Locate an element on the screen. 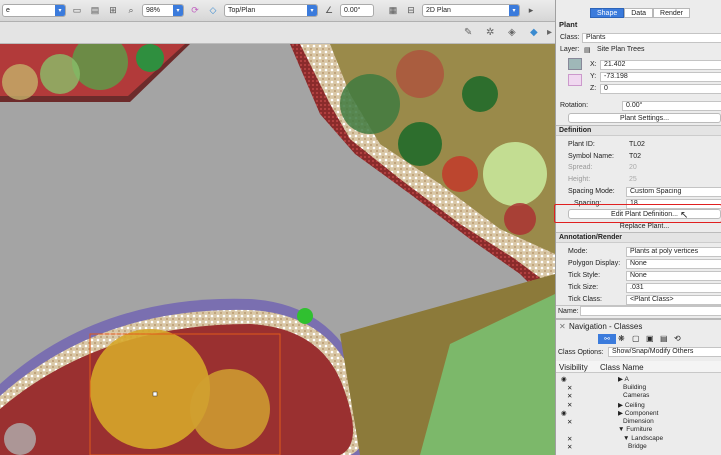 This screenshot has width=721, height=455. projection-select: 2D Plan ▾ is located at coordinates (471, 10).